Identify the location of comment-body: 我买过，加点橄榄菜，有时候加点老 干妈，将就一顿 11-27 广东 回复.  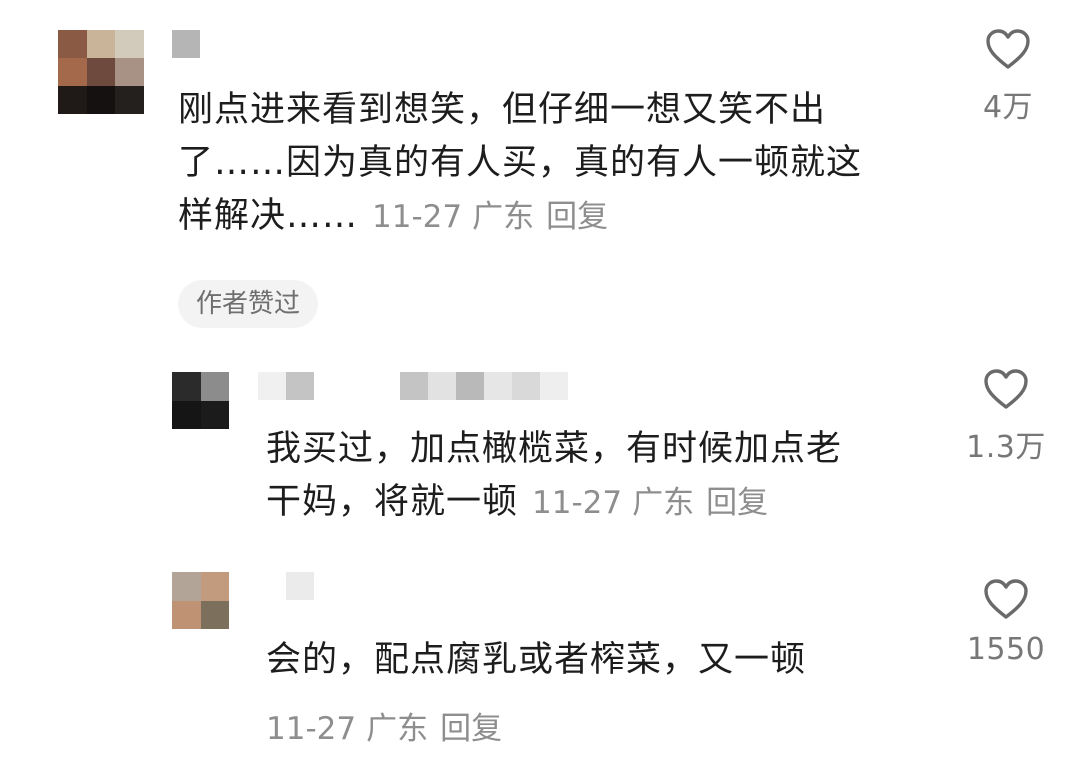
(554, 476).